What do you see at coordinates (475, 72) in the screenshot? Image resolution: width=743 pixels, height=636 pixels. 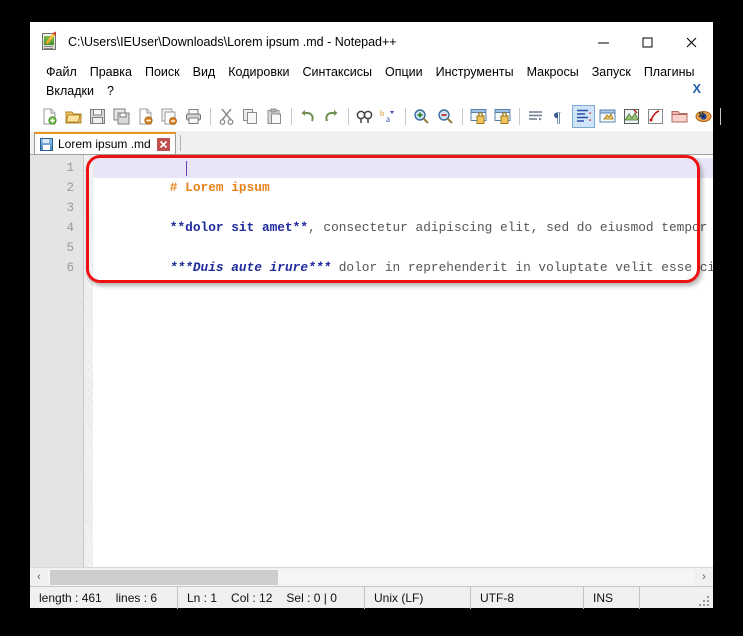 I see `menu-item-tools: Инструменты` at bounding box center [475, 72].